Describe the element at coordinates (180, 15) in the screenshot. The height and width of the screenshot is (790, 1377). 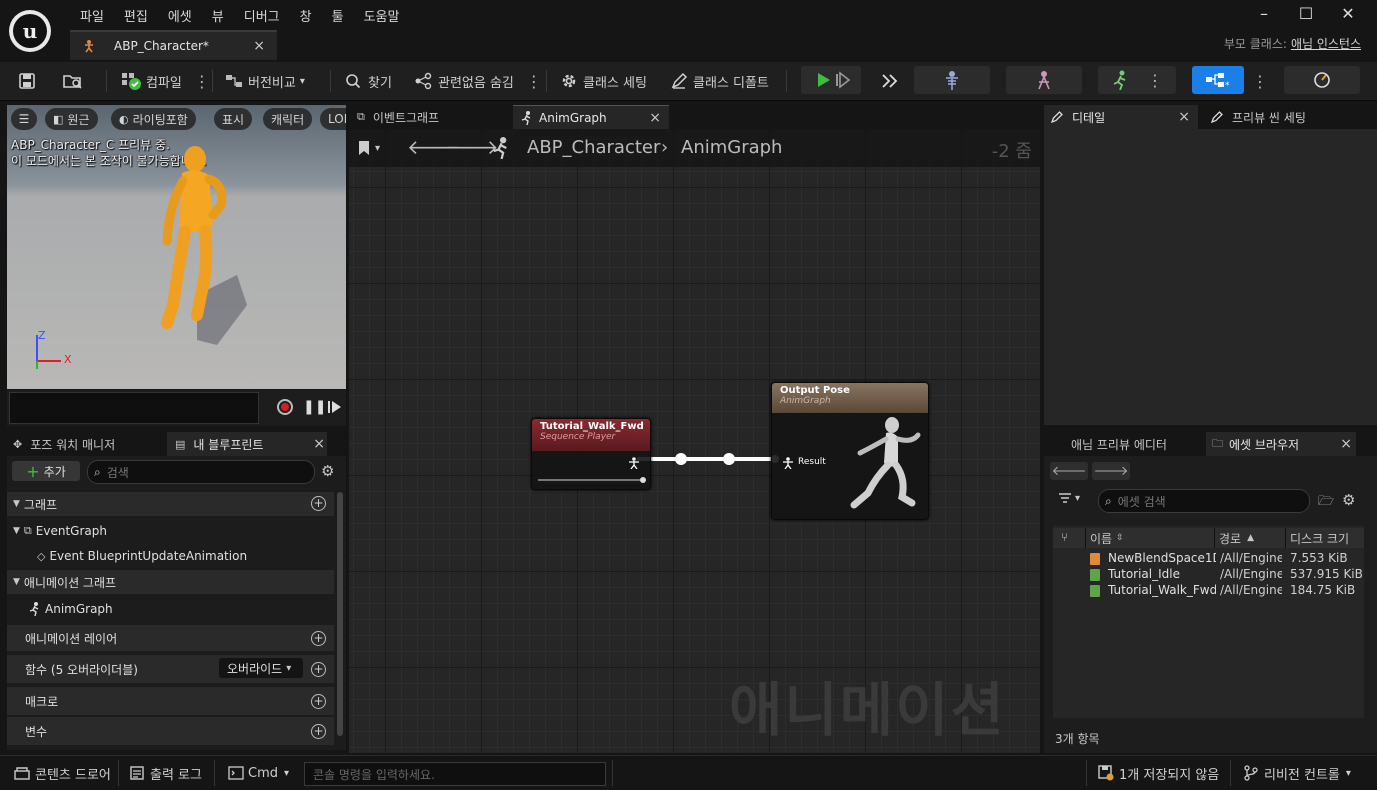
I see `menu-asset: 에셋` at that location.